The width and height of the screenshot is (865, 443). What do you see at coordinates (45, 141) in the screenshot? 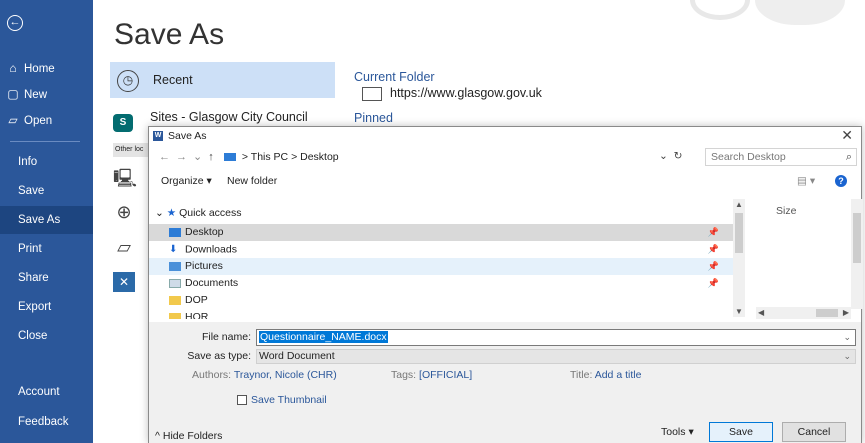
I see `sidebar-divider` at bounding box center [45, 141].